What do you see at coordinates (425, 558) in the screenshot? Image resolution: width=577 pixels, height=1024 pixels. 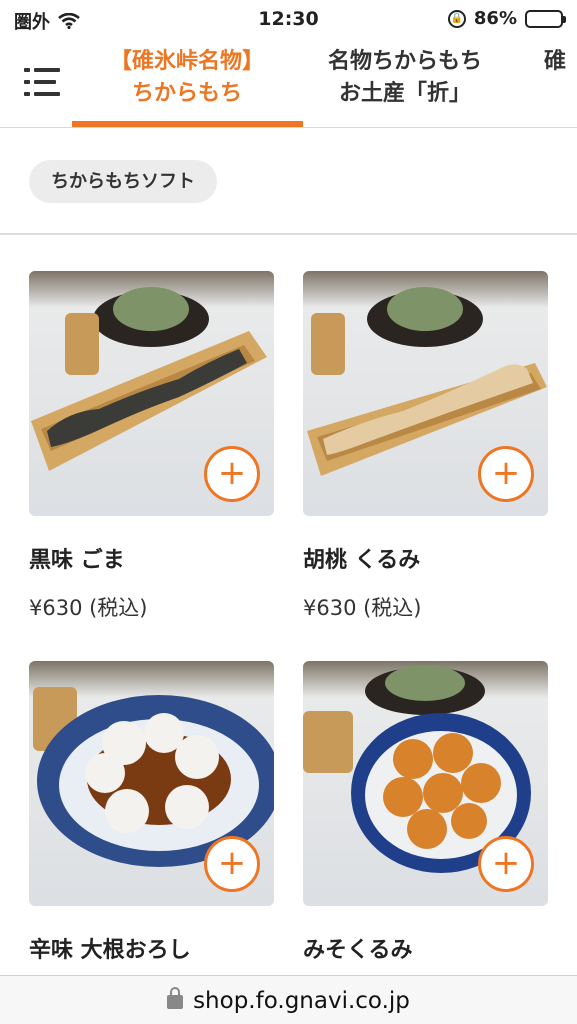 I see `product-name: 胡桃 くるみ` at bounding box center [425, 558].